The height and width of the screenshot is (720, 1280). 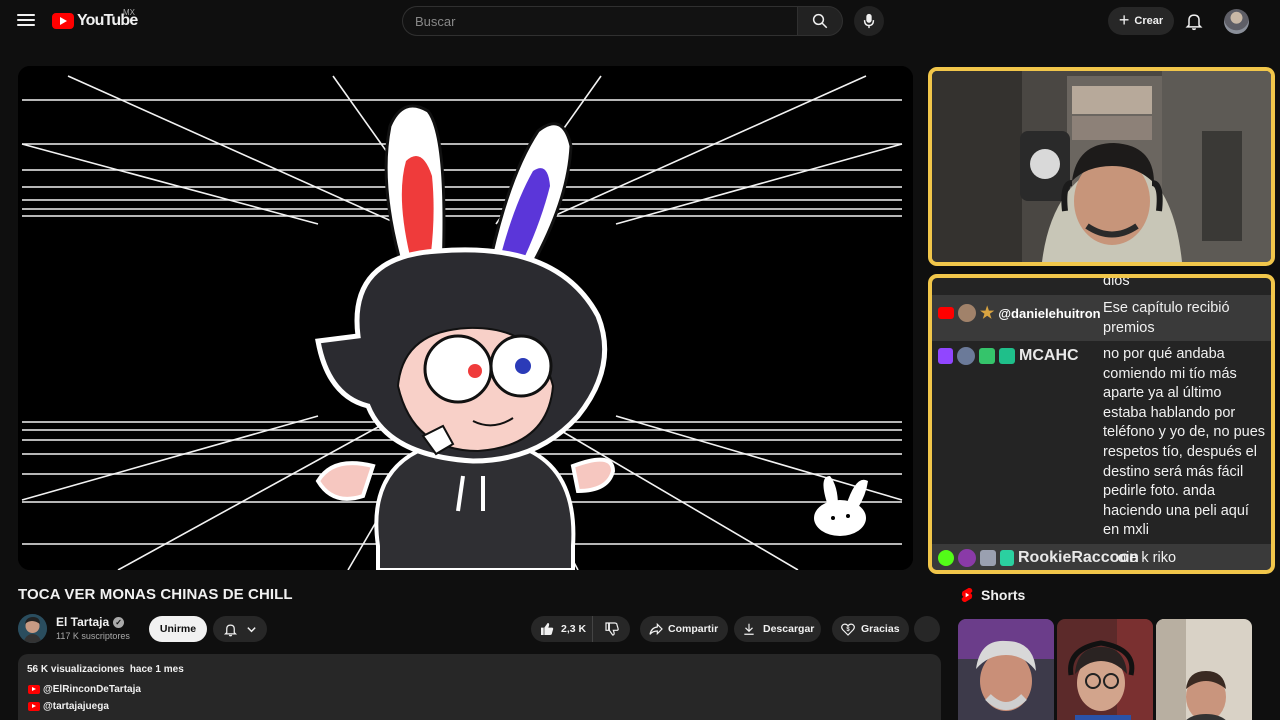 I want to click on share-icon, so click(x=656, y=629).